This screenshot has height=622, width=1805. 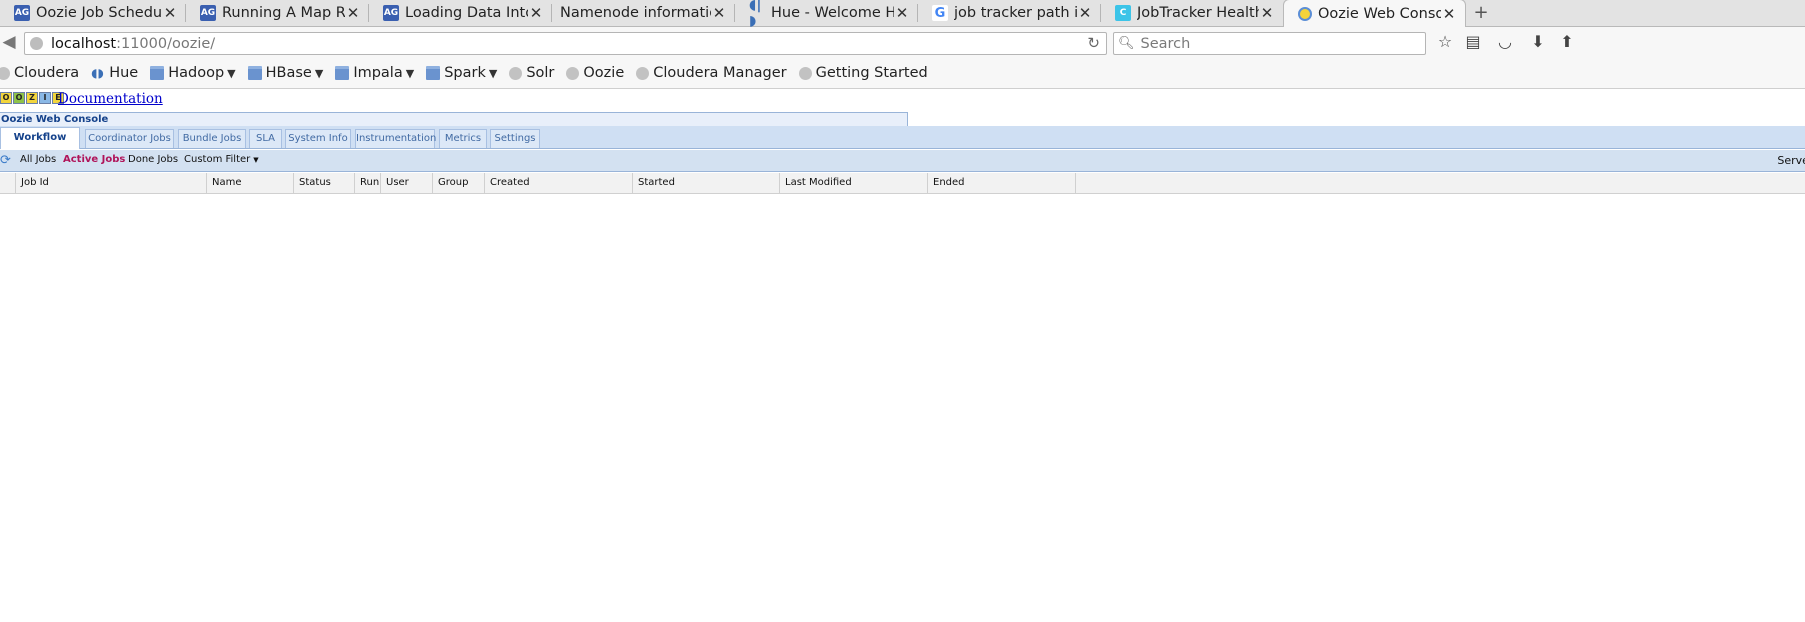 What do you see at coordinates (1275, 43) in the screenshot?
I see `search-input` at bounding box center [1275, 43].